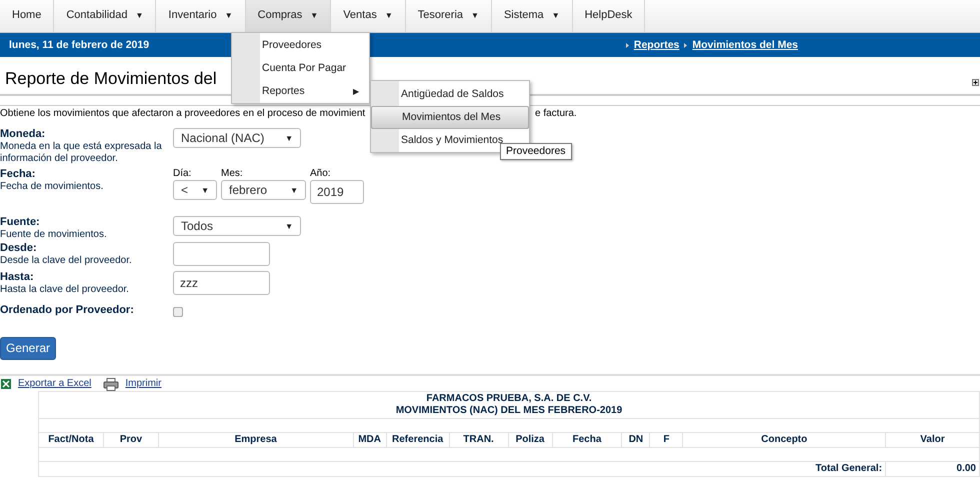 Image resolution: width=980 pixels, height=503 pixels. Describe the element at coordinates (587, 440) in the screenshot. I see `column-header: Fecha` at that location.